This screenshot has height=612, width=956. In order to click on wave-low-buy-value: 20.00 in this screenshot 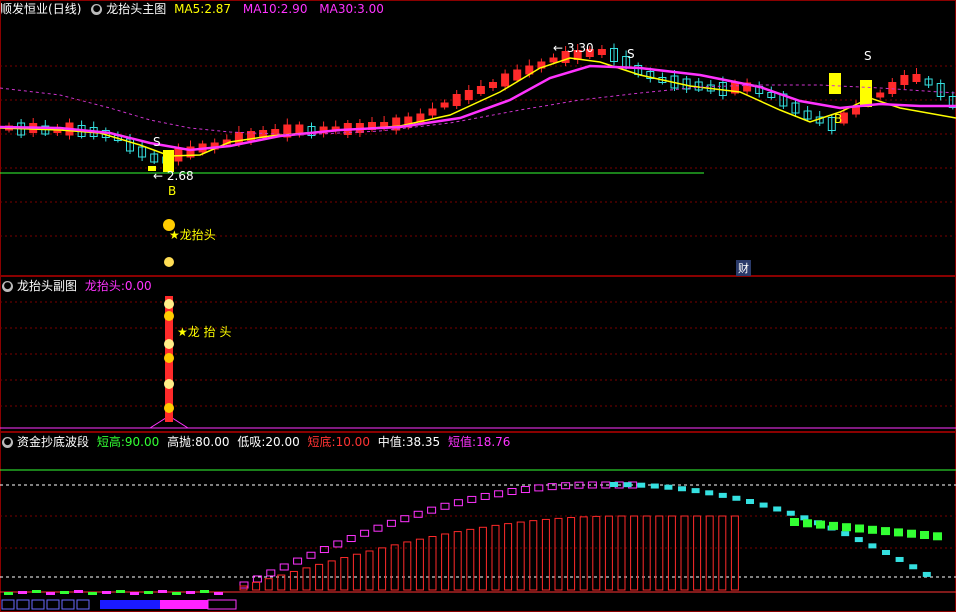, I will do `click(282, 442)`.